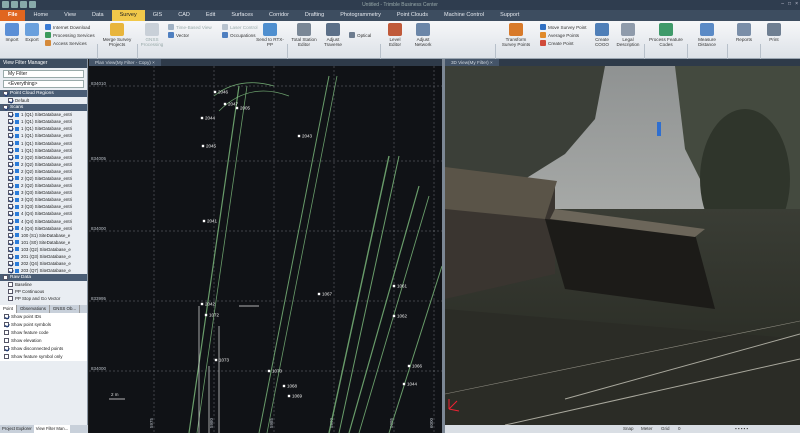 The width and height of the screenshot is (800, 433). Describe the element at coordinates (17, 429) in the screenshot. I see `footer-tab: Project Explorer` at that location.